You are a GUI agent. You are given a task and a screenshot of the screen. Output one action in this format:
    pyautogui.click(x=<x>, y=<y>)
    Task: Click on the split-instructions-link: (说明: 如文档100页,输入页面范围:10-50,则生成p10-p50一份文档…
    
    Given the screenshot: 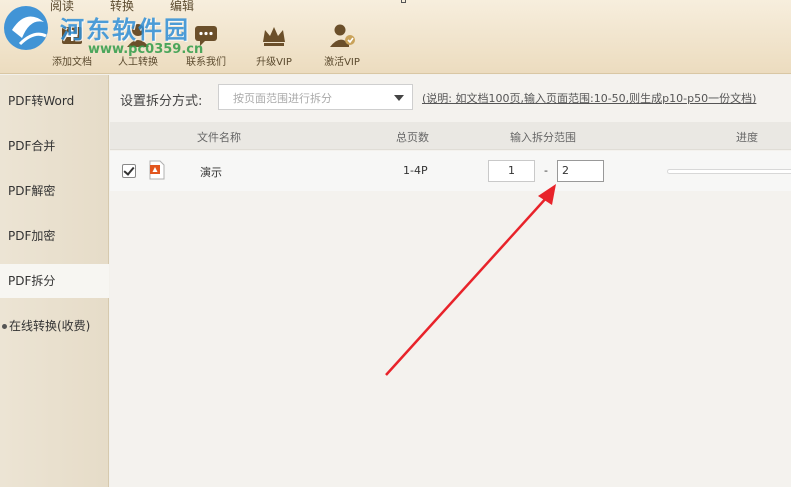 What is the action you would take?
    pyautogui.click(x=589, y=98)
    